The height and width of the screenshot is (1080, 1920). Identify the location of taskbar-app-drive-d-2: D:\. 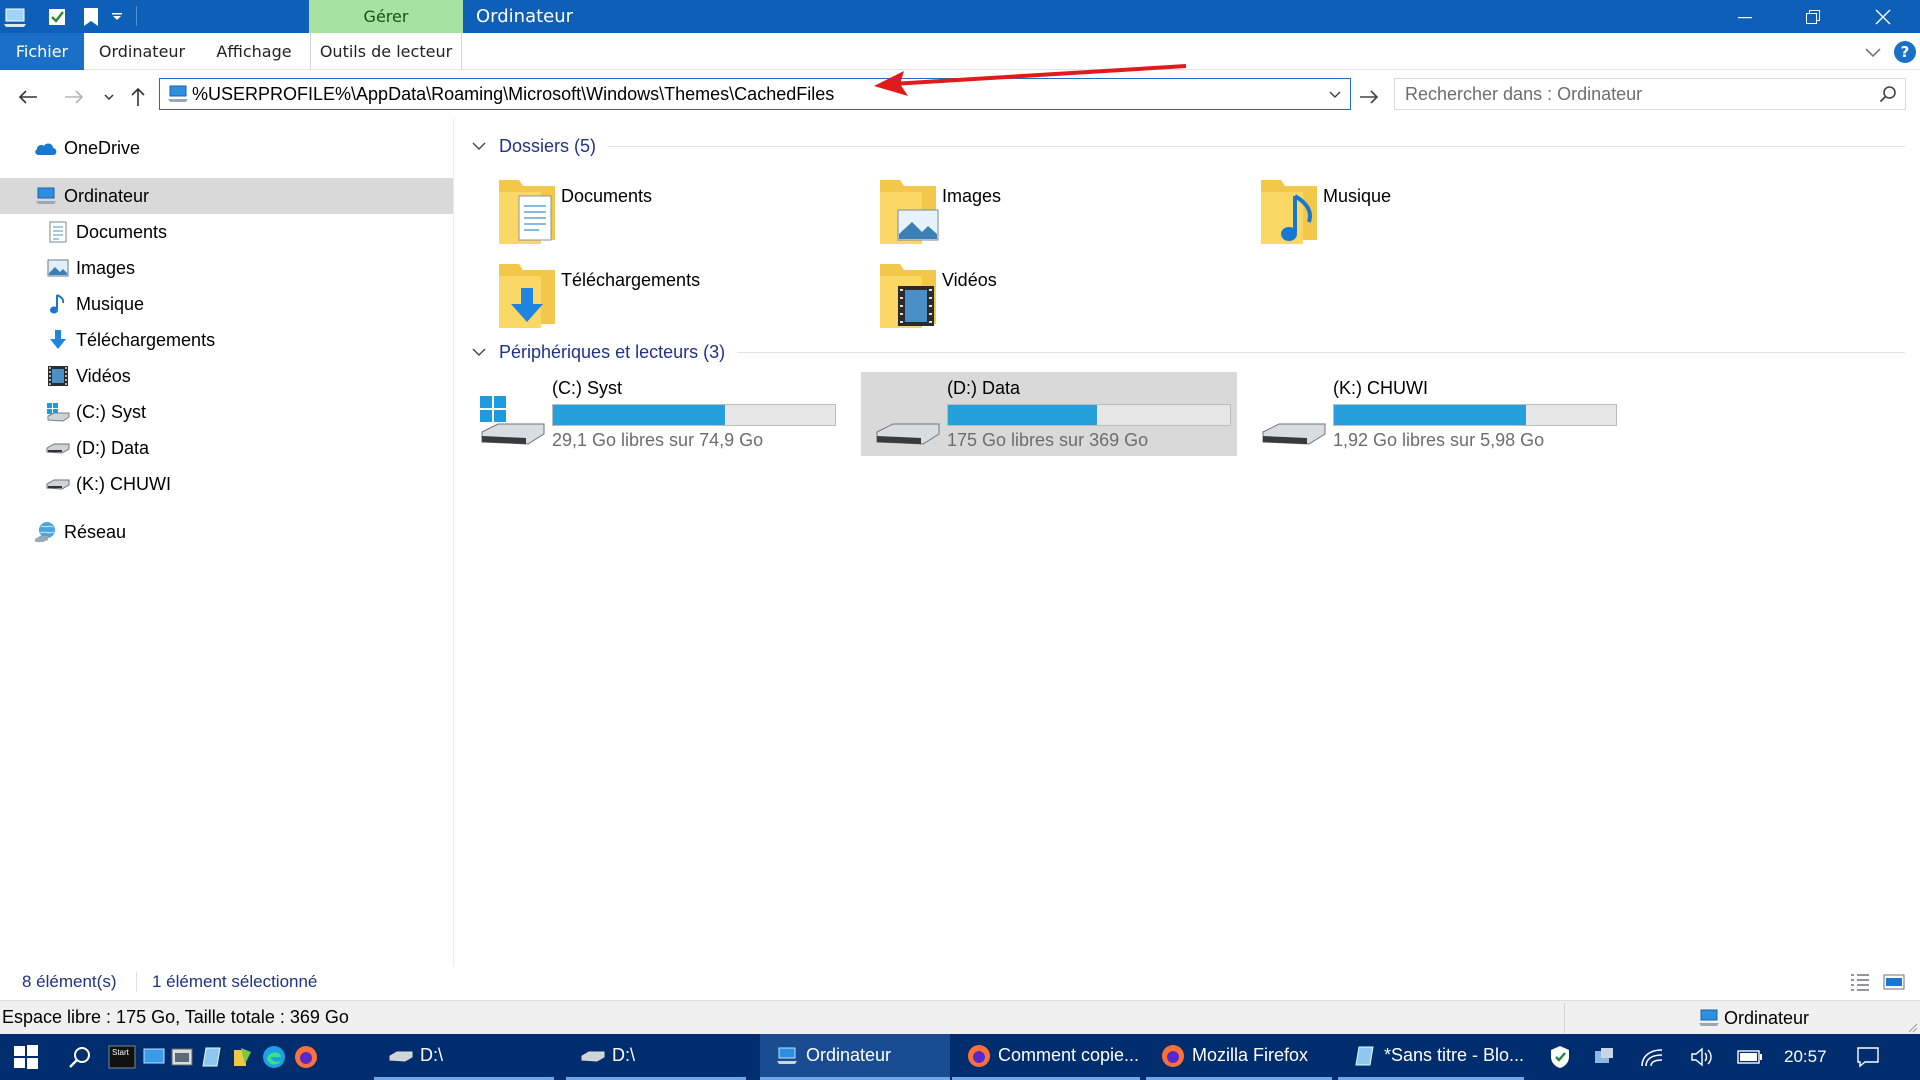
(656, 1057).